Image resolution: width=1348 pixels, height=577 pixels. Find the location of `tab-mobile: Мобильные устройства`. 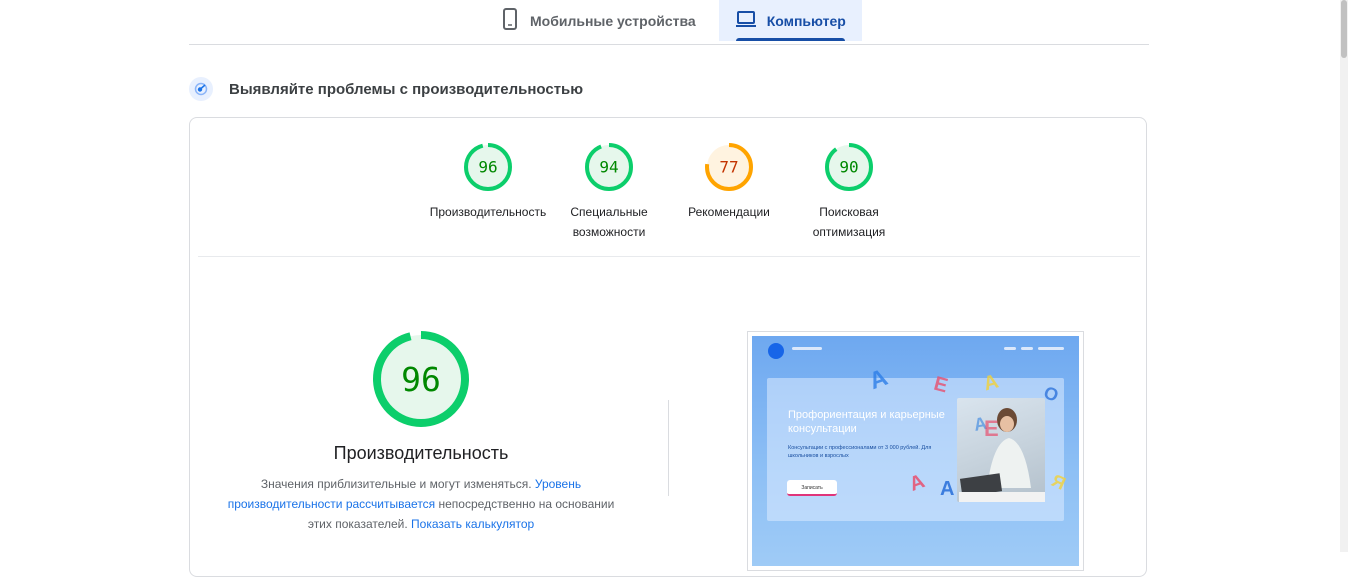

tab-mobile: Мобильные устройства is located at coordinates (600, 20).